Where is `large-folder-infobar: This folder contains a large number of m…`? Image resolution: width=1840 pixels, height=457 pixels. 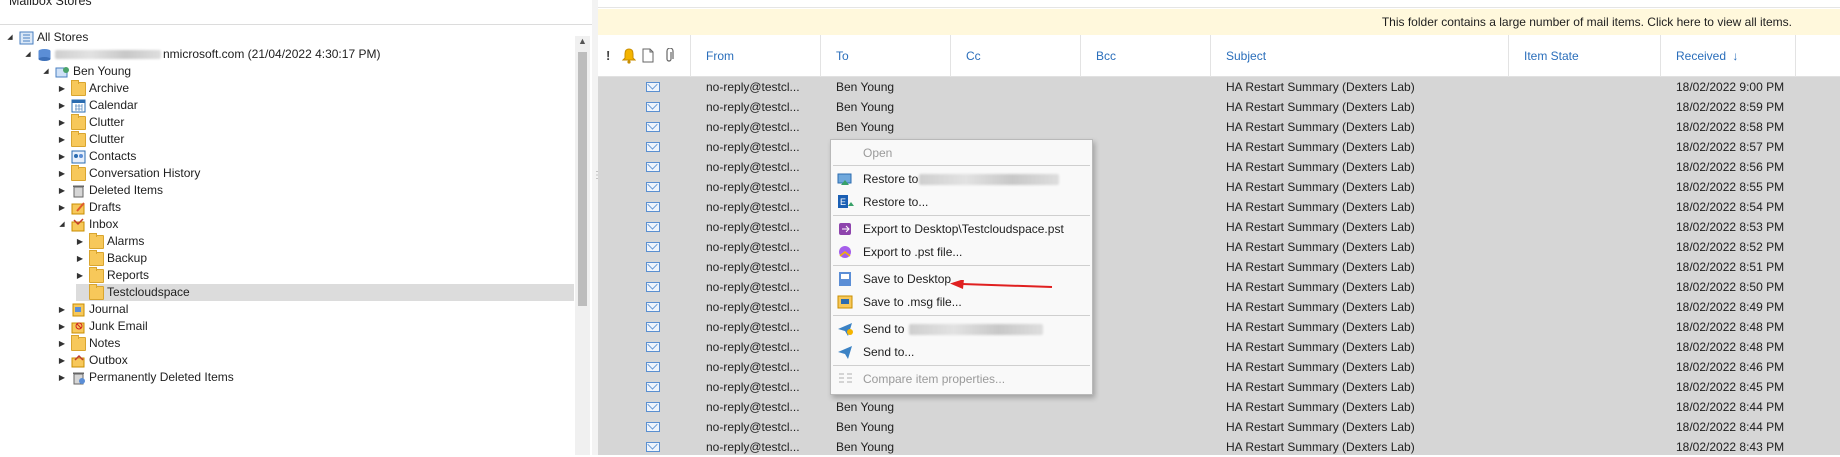
large-folder-infobar: This folder contains a large number of m… is located at coordinates (1219, 22).